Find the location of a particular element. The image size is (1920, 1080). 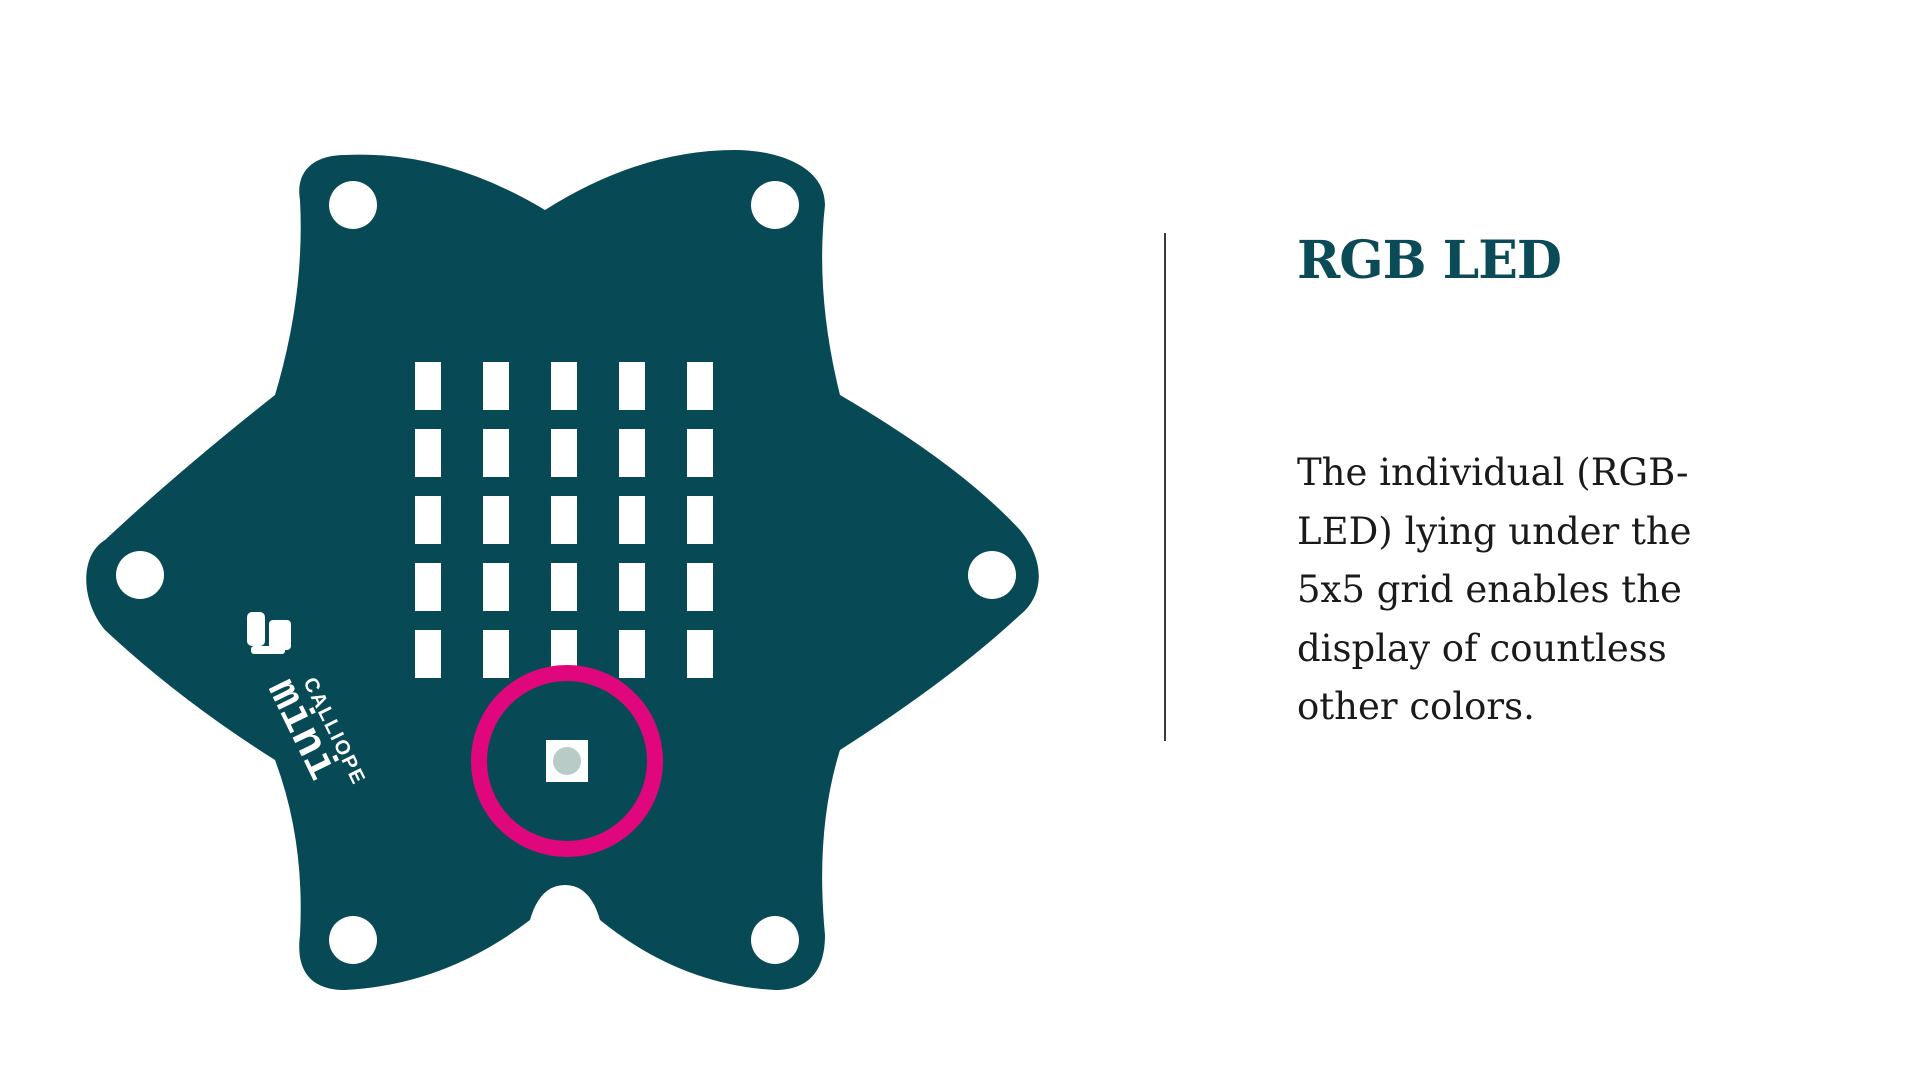

feature-title: RGB LED is located at coordinates (1429, 260).